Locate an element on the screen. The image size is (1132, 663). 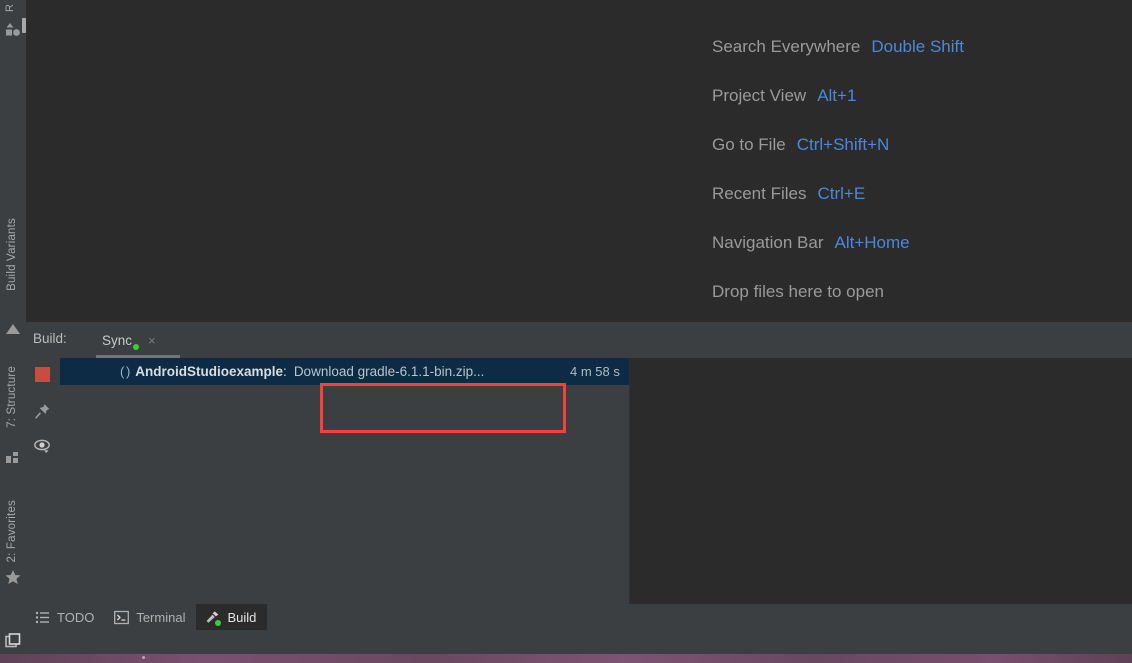
build-variants-icon is located at coordinates (13, 329).